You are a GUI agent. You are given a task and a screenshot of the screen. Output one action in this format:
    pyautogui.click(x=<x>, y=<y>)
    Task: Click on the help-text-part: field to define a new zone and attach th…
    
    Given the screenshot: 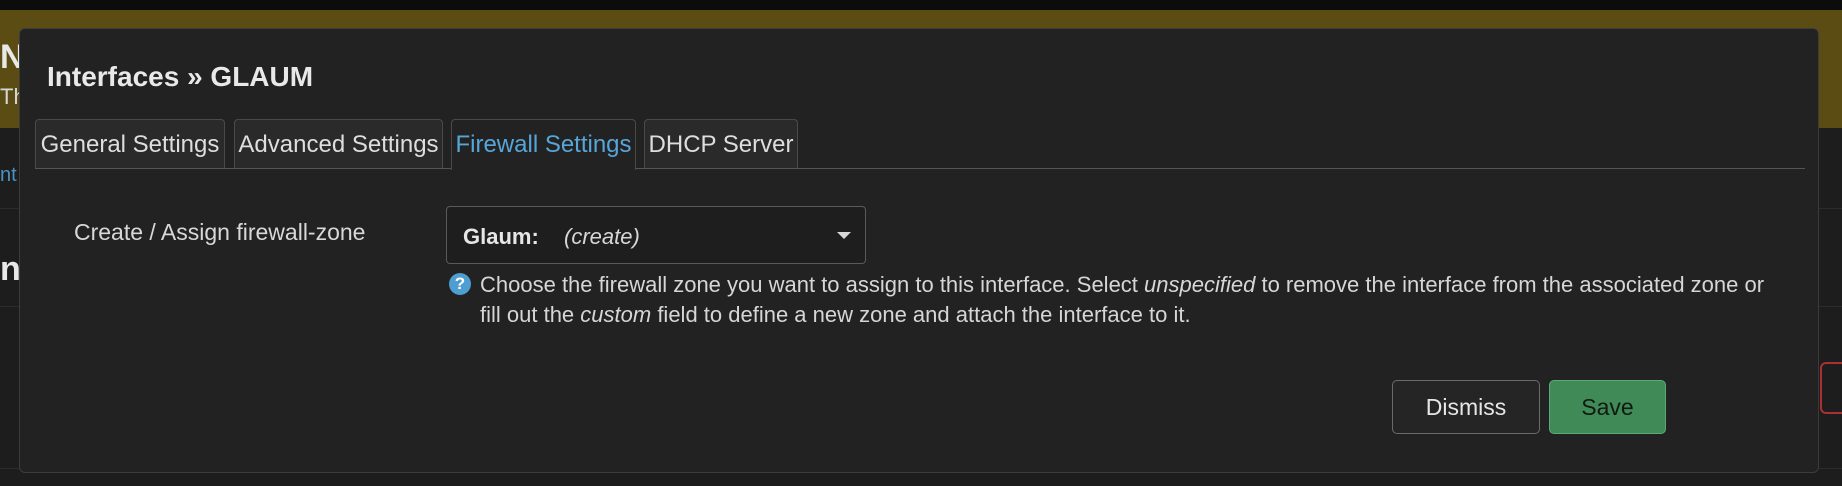 What is the action you would take?
    pyautogui.click(x=921, y=314)
    